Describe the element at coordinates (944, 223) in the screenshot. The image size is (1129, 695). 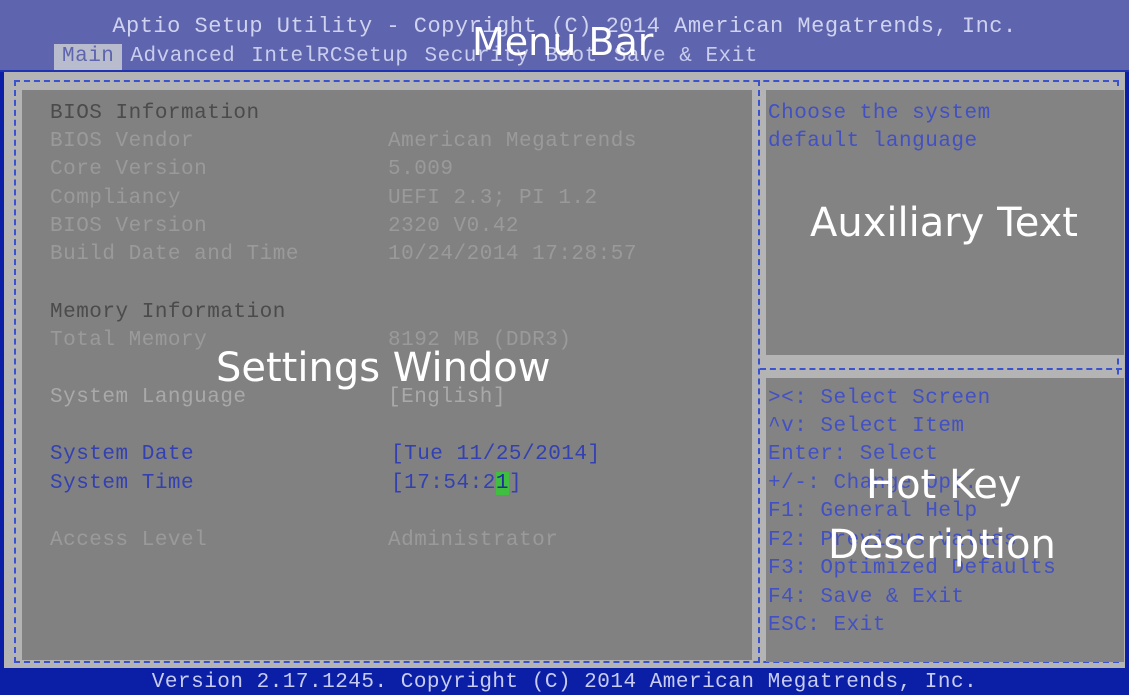
I see `auxiliary-text-annotation: Auxiliary Text` at that location.